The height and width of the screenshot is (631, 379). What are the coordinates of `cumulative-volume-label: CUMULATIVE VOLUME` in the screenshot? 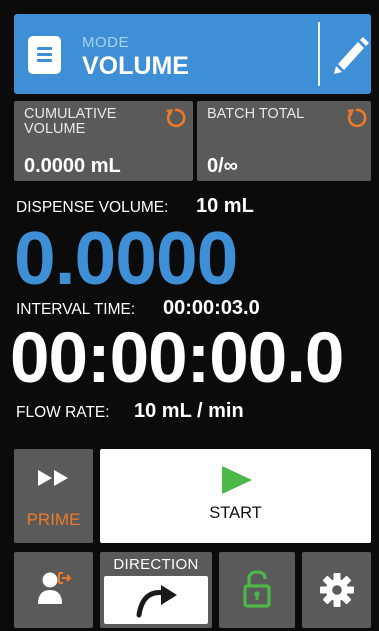 It's located at (70, 121).